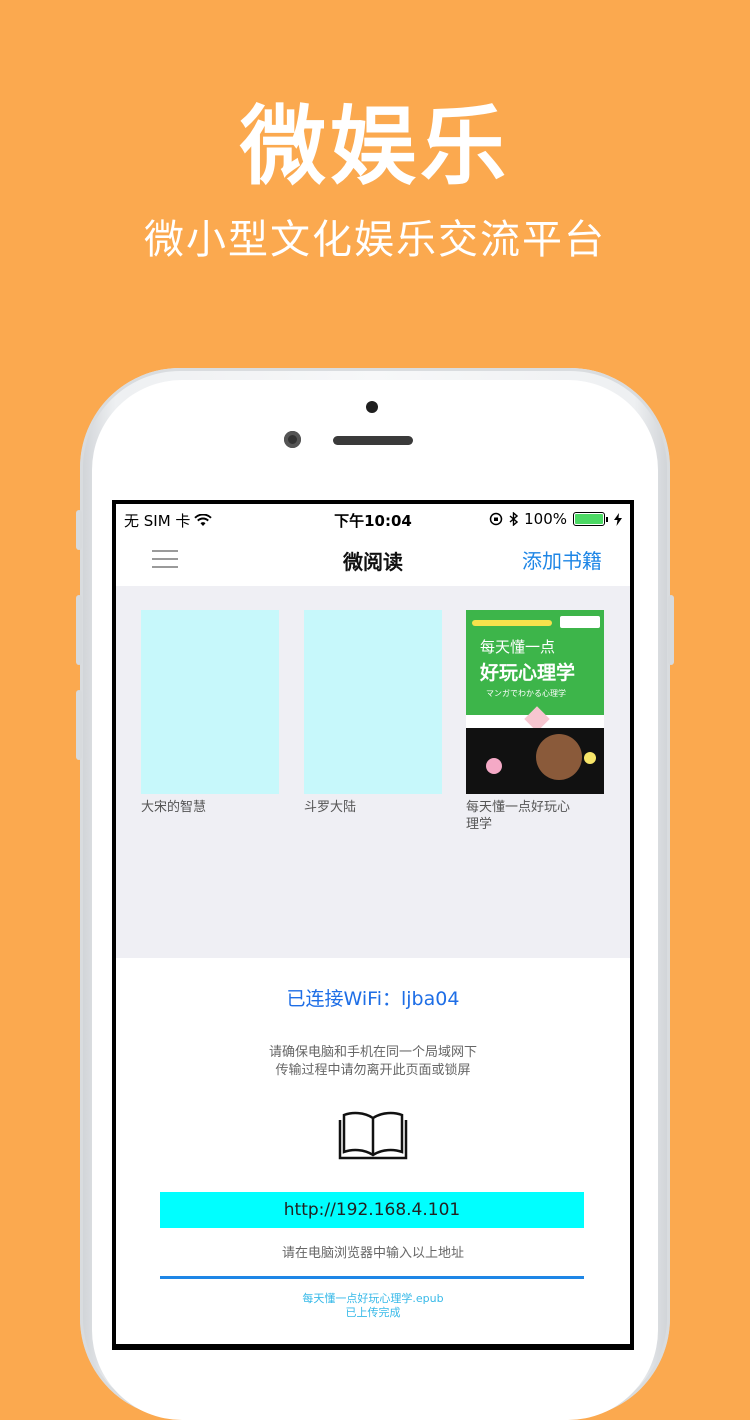 The height and width of the screenshot is (1420, 750). I want to click on battery-tip, so click(607, 519).